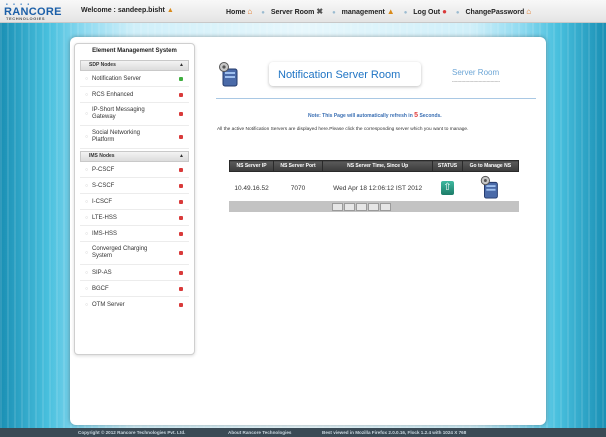  Describe the element at coordinates (298, 166) in the screenshot. I see `col-header-port: NS Server Port` at that location.